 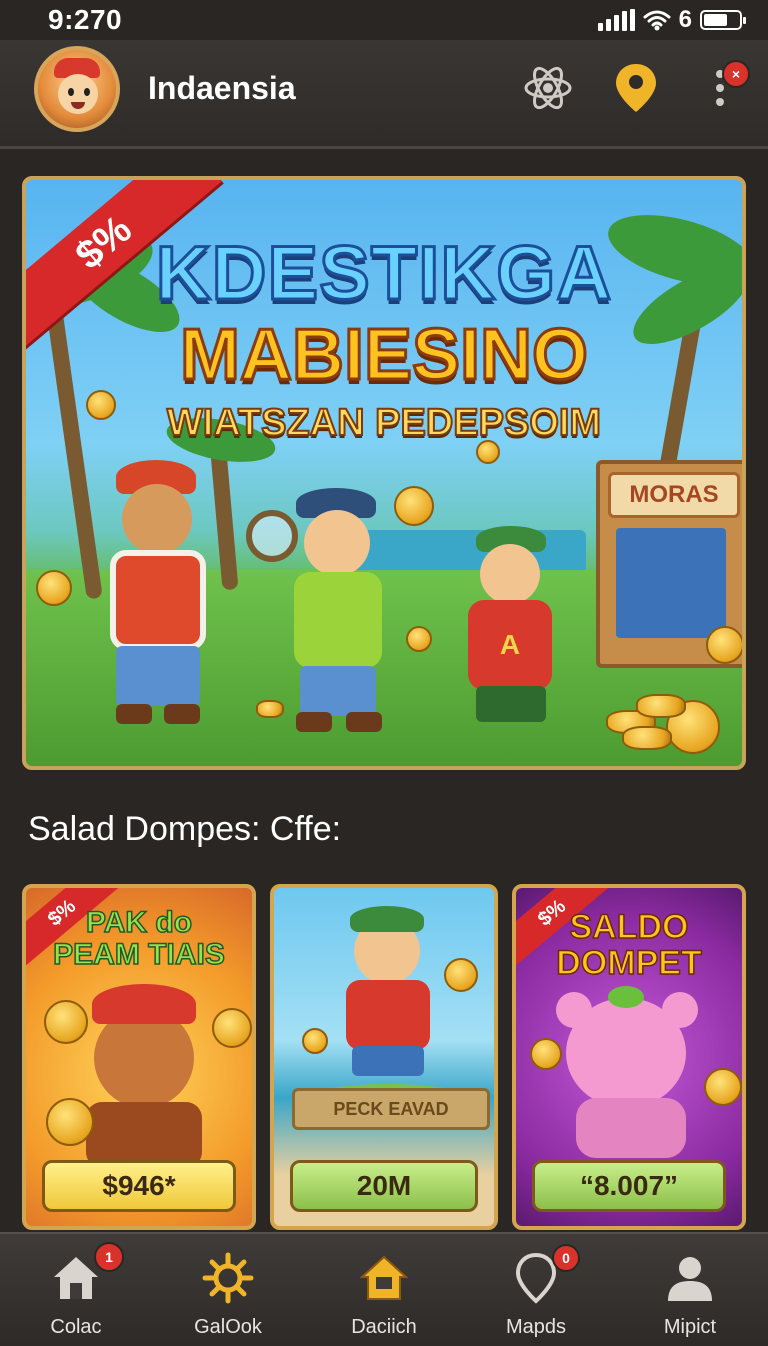 What do you see at coordinates (391, 1109) in the screenshot?
I see `card-banner-text: PECK EAVAD` at bounding box center [391, 1109].